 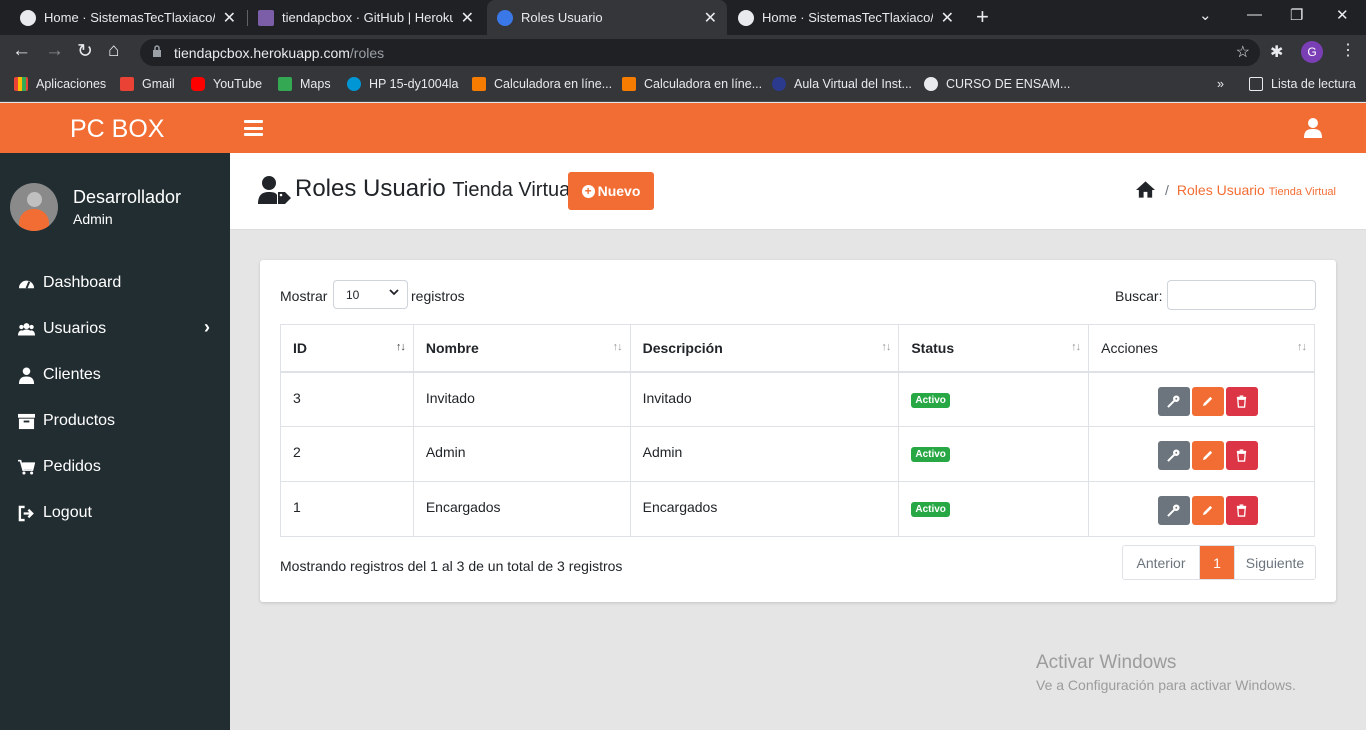 What do you see at coordinates (21, 84) in the screenshot?
I see `apps-grid-icon` at bounding box center [21, 84].